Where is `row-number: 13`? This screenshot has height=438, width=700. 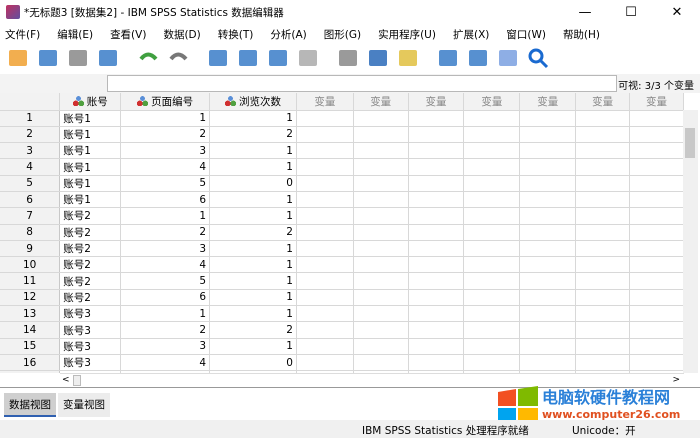
row-number: 13 is located at coordinates (30, 314).